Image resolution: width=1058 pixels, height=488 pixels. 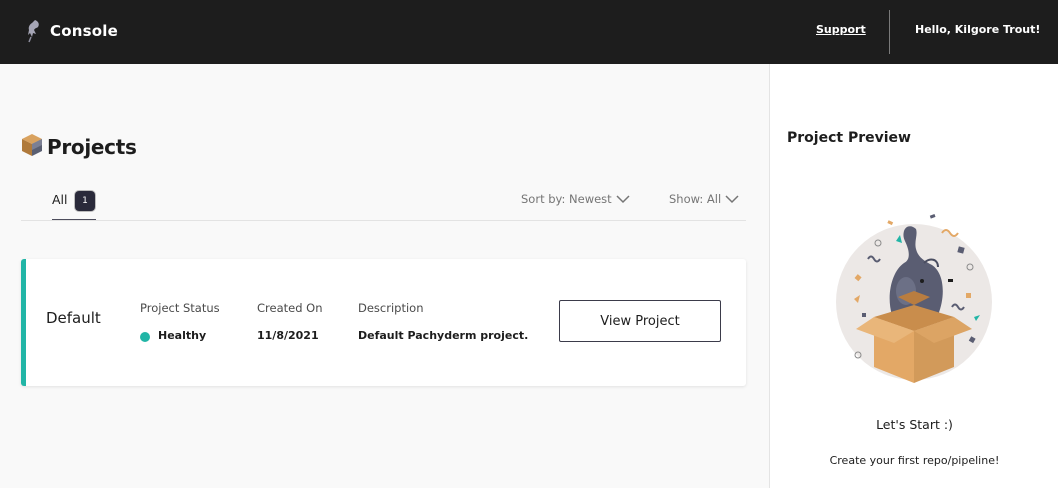 What do you see at coordinates (180, 308) in the screenshot?
I see `project-status-label: Project Status` at bounding box center [180, 308].